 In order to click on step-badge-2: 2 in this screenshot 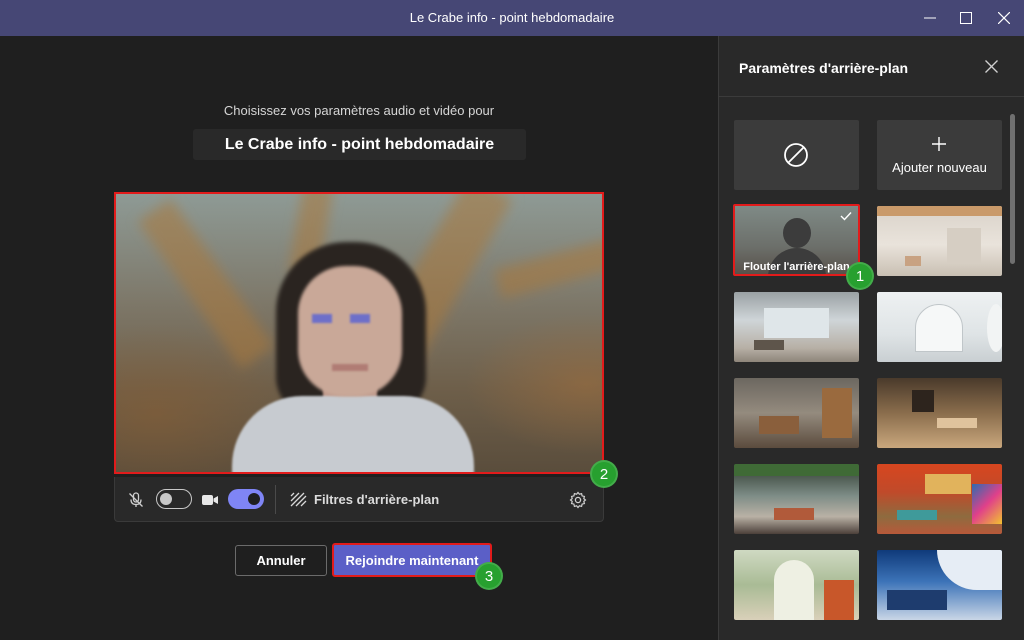, I will do `click(604, 474)`.